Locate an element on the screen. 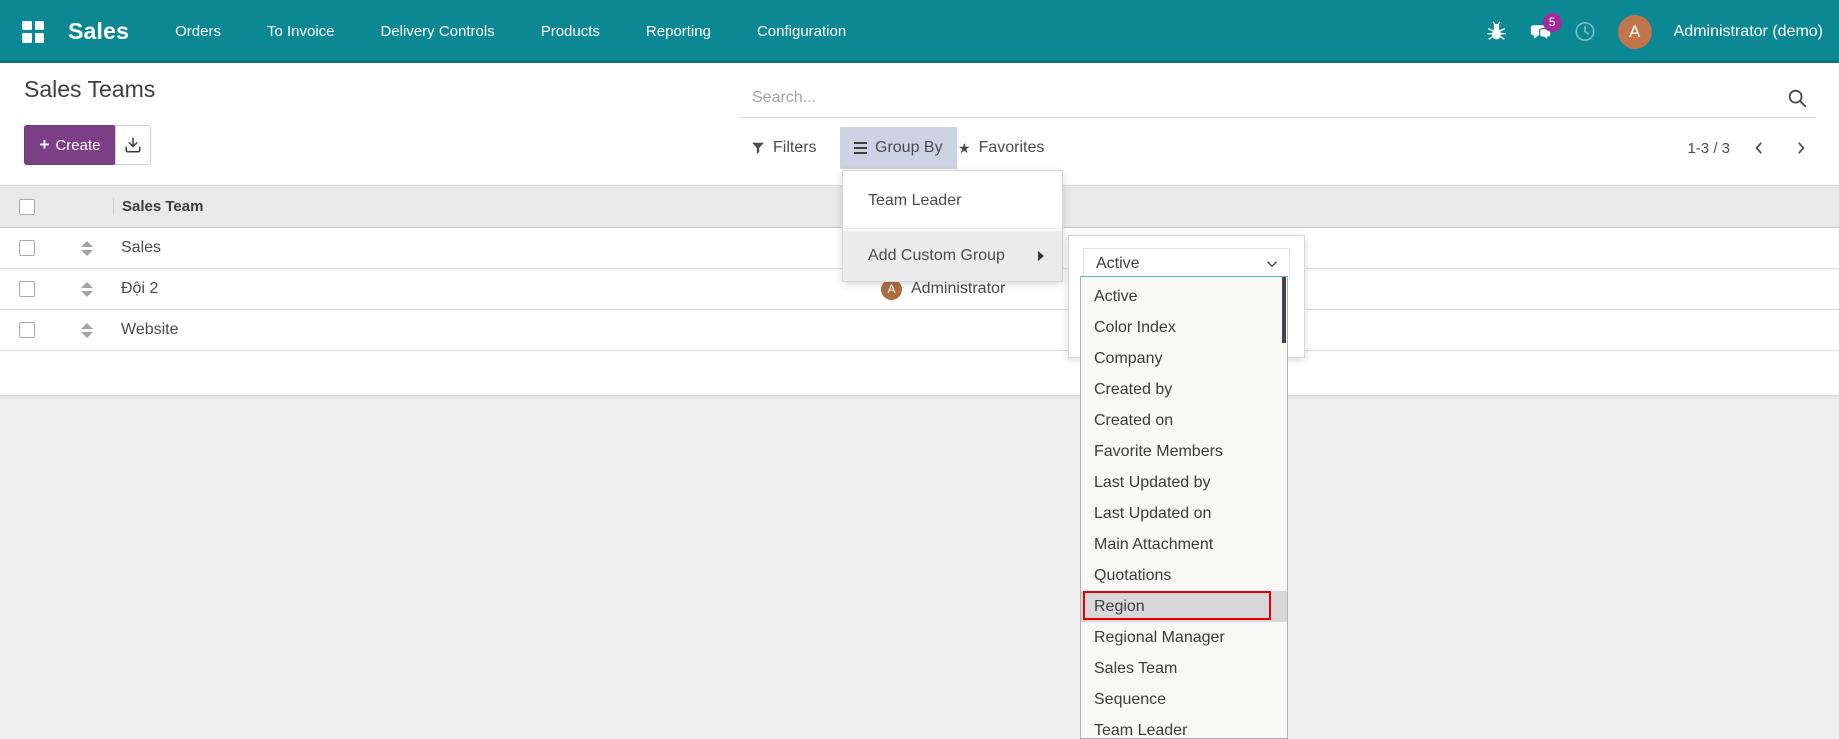 Image resolution: width=1839 pixels, height=739 pixels. column-header-sales-team: Sales Team is located at coordinates (497, 206).